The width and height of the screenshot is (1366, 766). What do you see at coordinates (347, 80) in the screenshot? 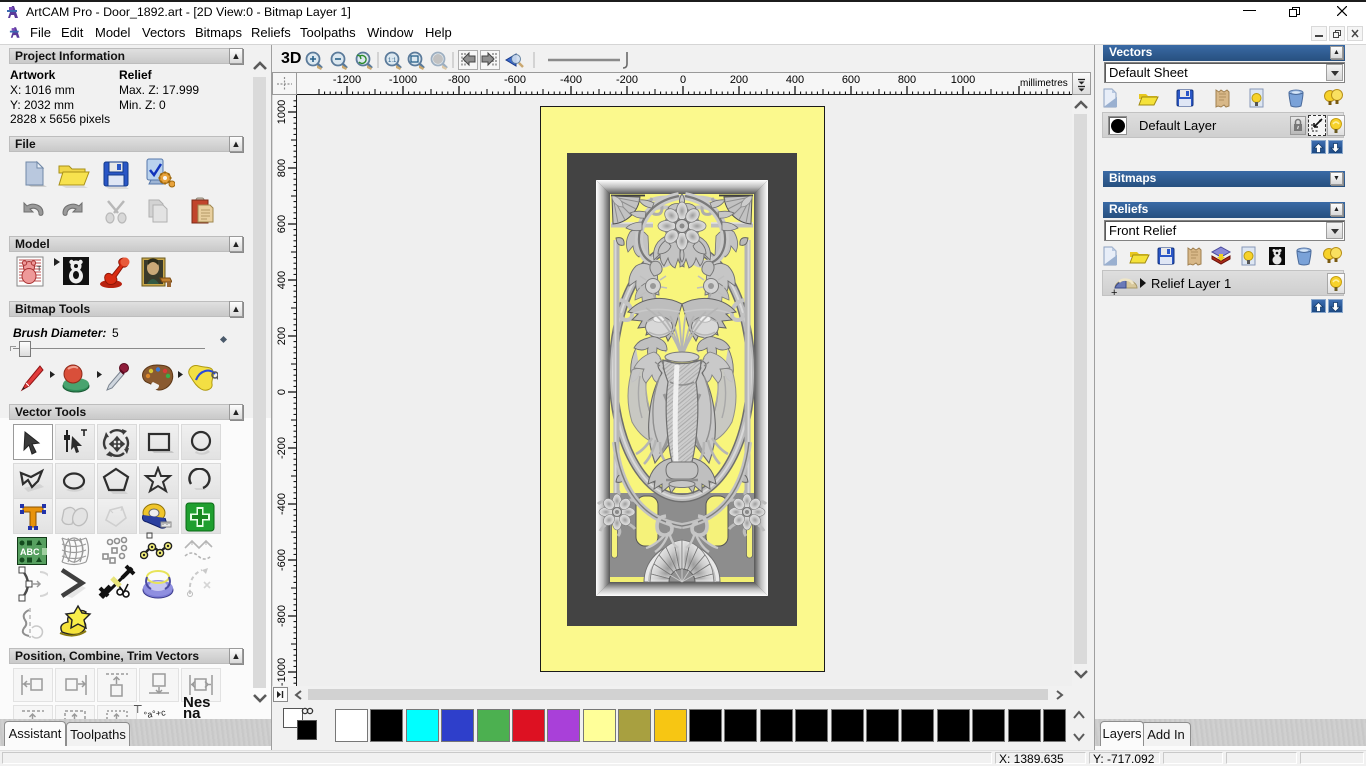
I see `svg-text: -1200` at bounding box center [347, 80].